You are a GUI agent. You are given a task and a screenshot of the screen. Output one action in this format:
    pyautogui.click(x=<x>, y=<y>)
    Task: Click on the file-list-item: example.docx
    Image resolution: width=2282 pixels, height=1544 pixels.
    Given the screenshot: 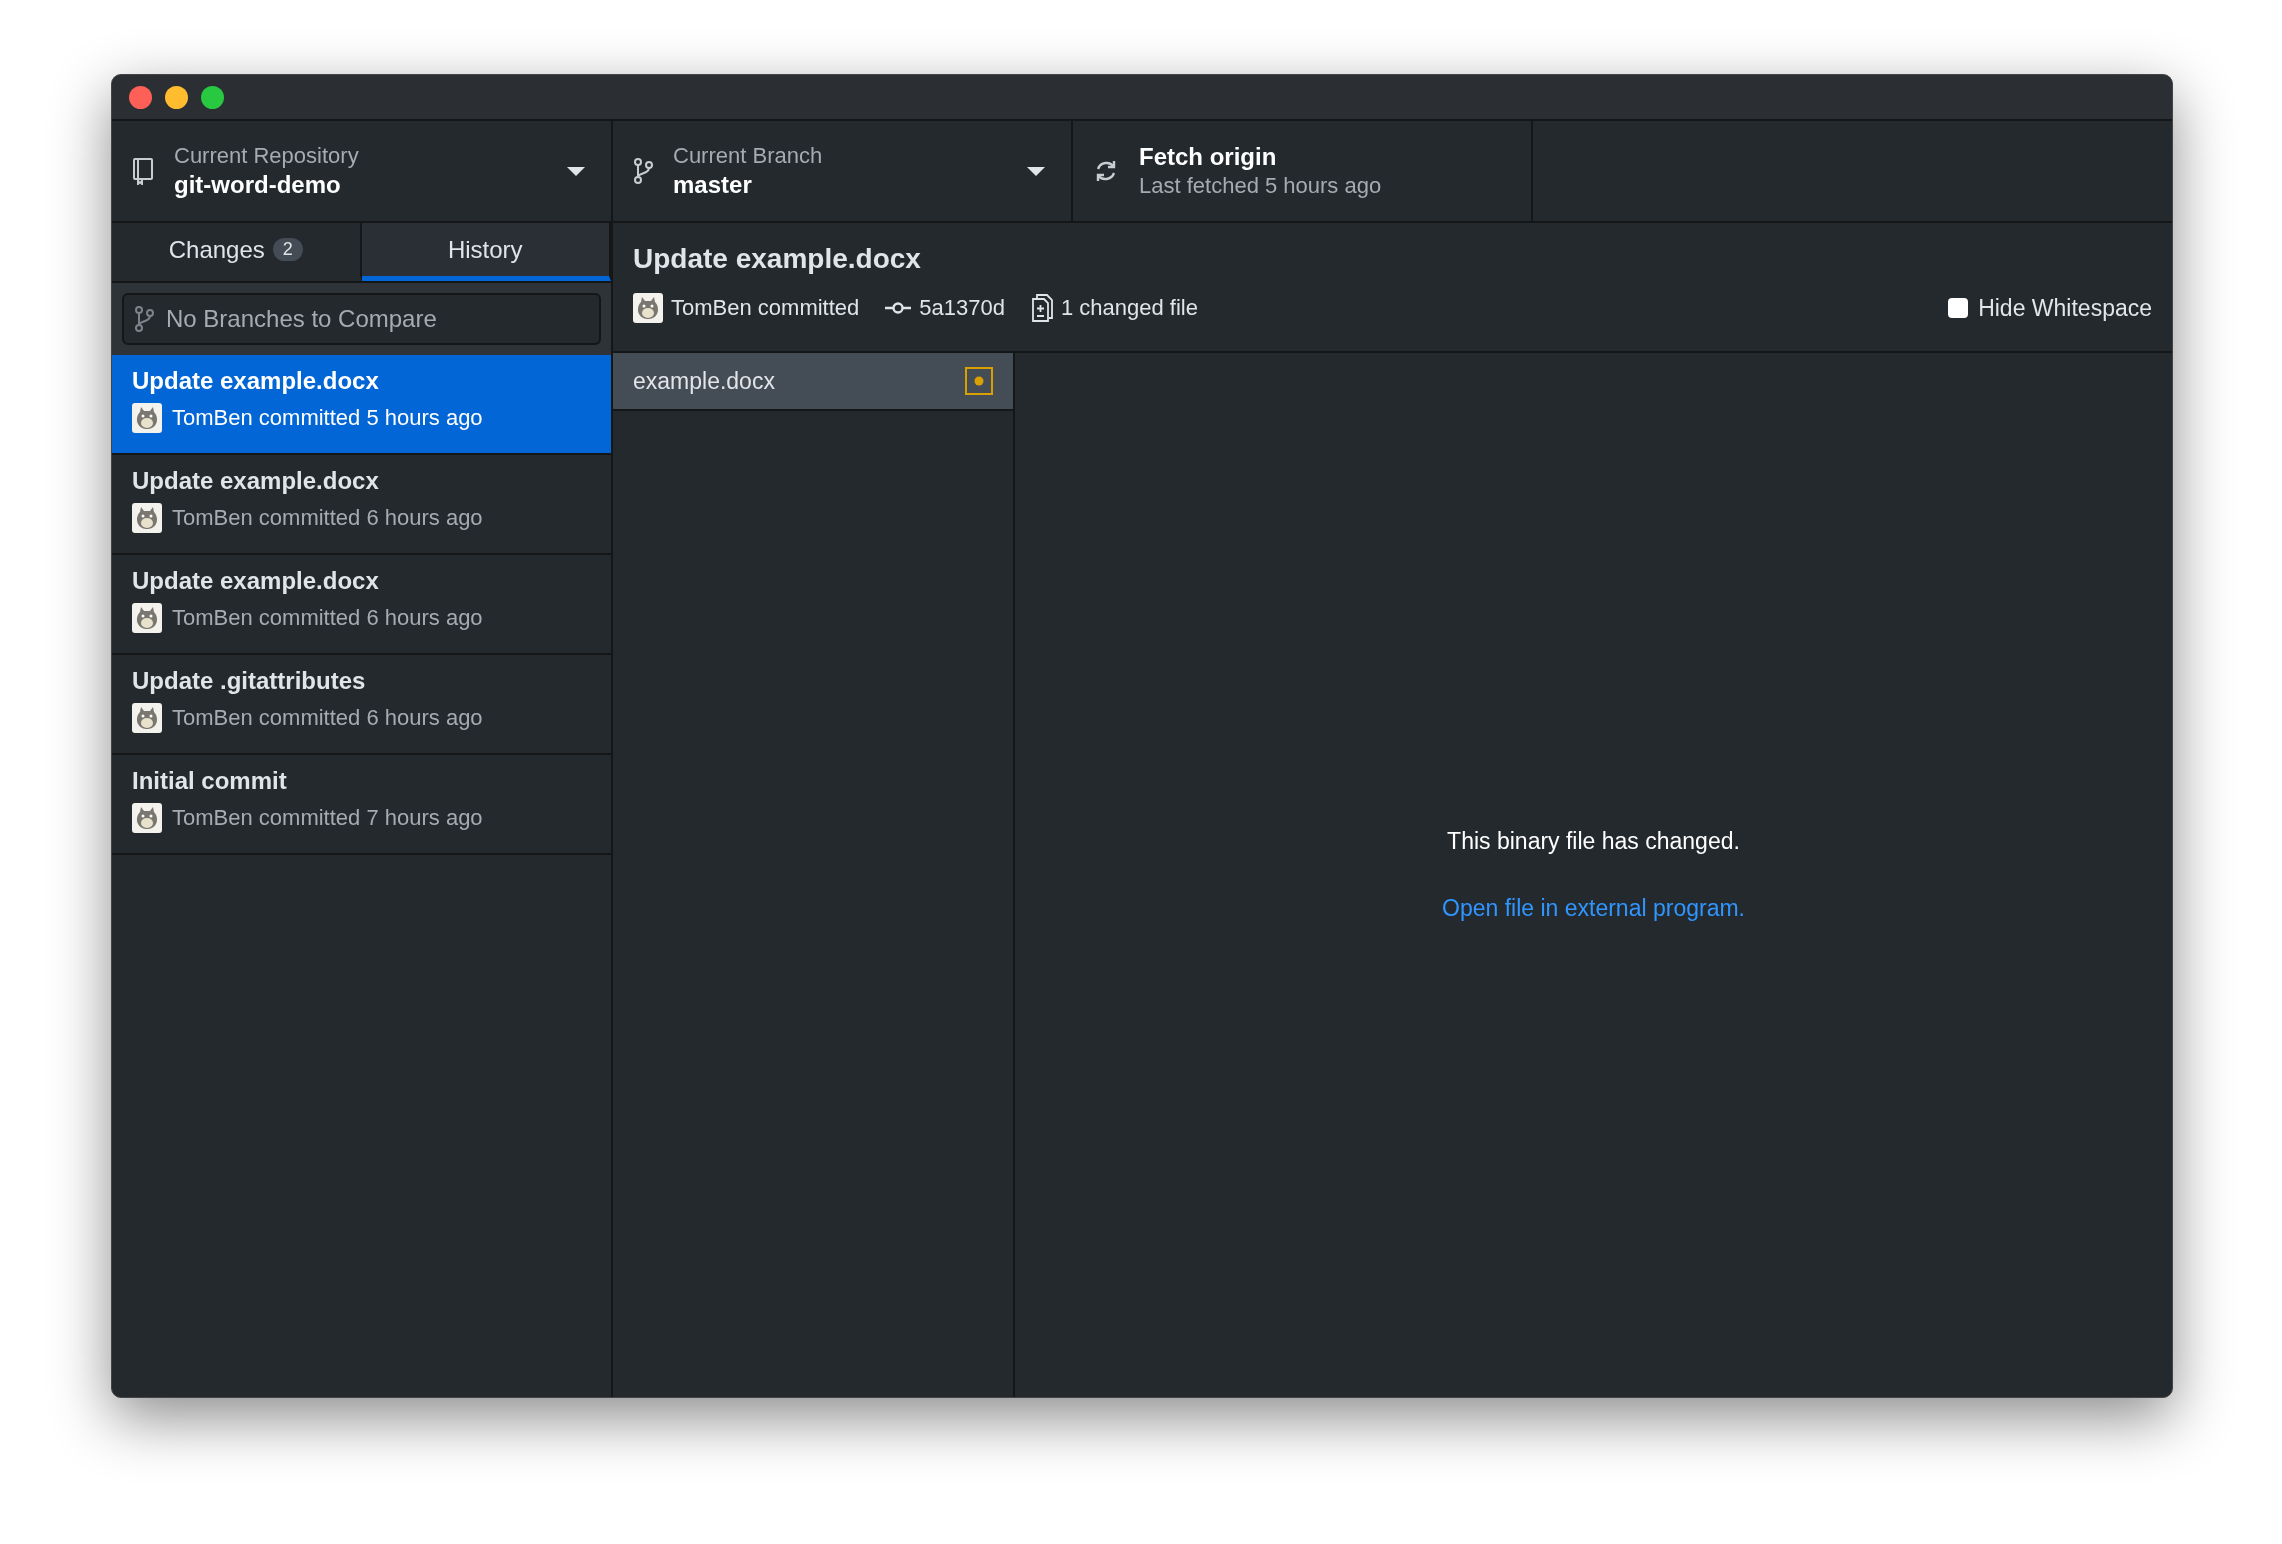 What is the action you would take?
    pyautogui.click(x=813, y=382)
    